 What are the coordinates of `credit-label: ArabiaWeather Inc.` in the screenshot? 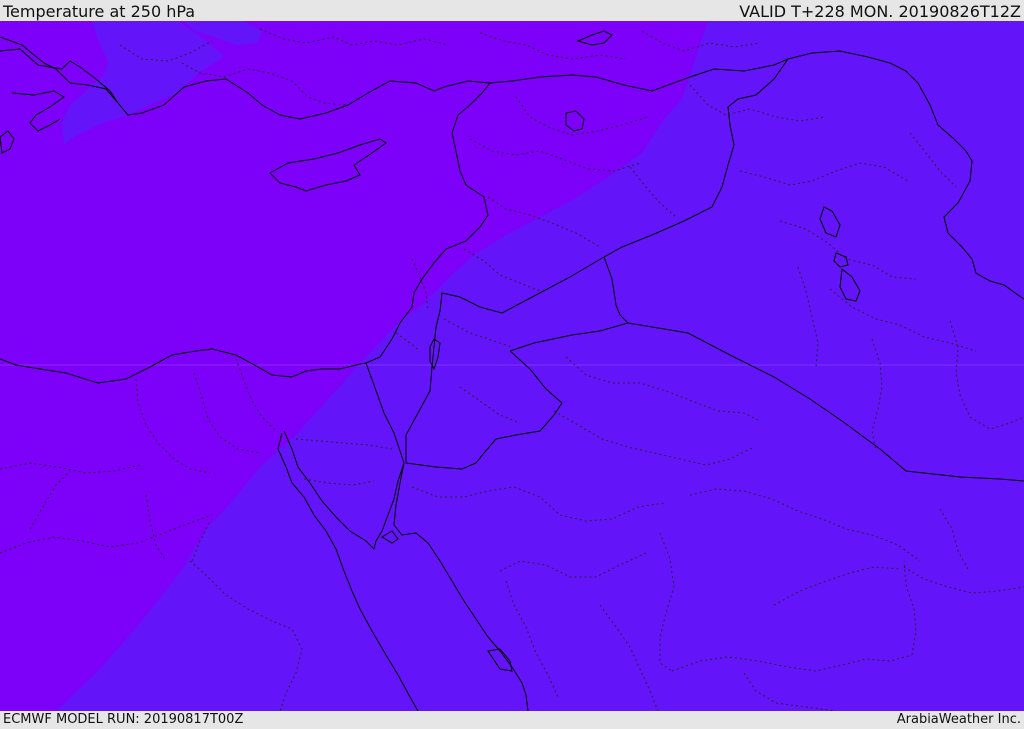 It's located at (958, 719).